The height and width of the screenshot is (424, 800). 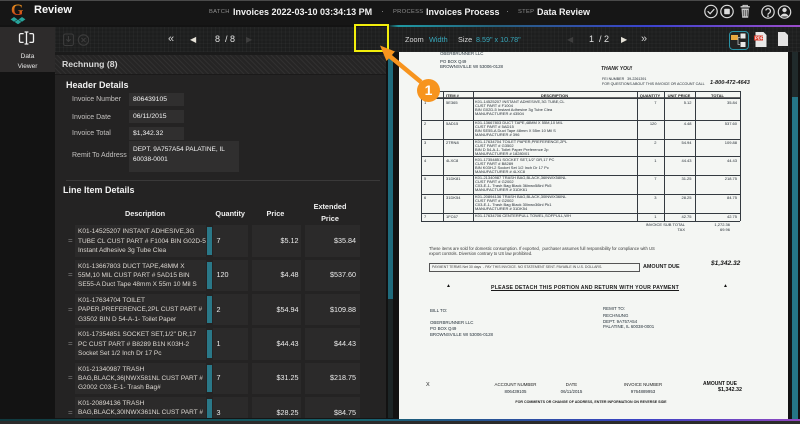 What do you see at coordinates (17, 10) in the screenshot?
I see `svg-text: G` at bounding box center [17, 10].